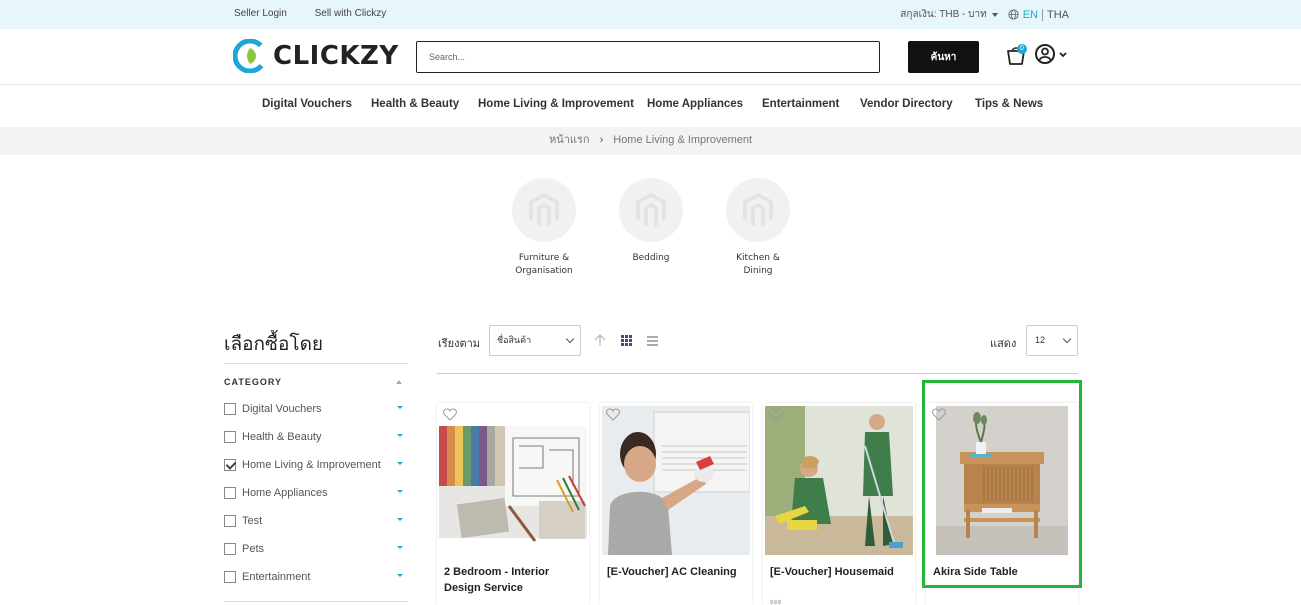 The image size is (1301, 605). I want to click on grid-view-icon, so click(626, 340).